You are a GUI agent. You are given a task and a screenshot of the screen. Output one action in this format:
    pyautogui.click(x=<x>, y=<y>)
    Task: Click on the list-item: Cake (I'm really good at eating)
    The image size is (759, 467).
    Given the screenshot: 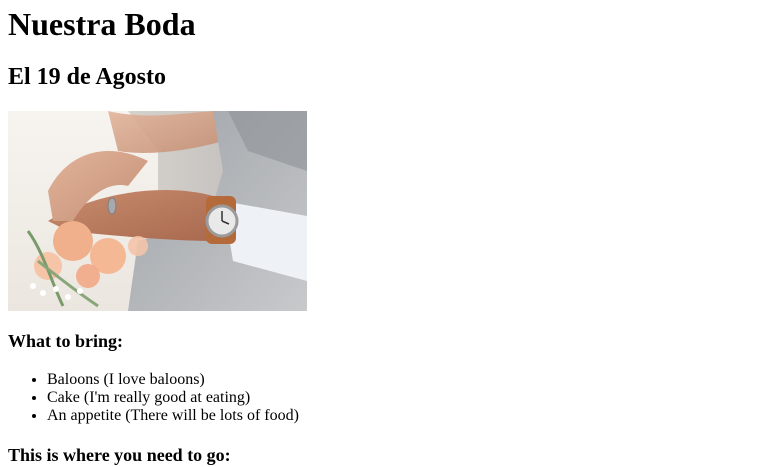 What is the action you would take?
    pyautogui.click(x=173, y=398)
    